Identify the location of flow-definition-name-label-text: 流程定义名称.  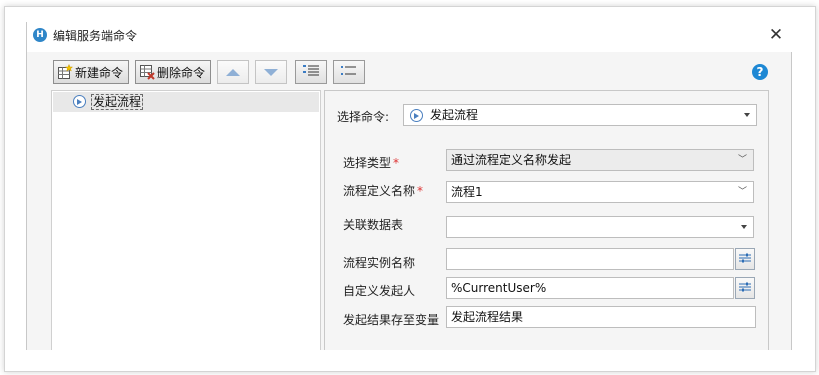
(379, 191).